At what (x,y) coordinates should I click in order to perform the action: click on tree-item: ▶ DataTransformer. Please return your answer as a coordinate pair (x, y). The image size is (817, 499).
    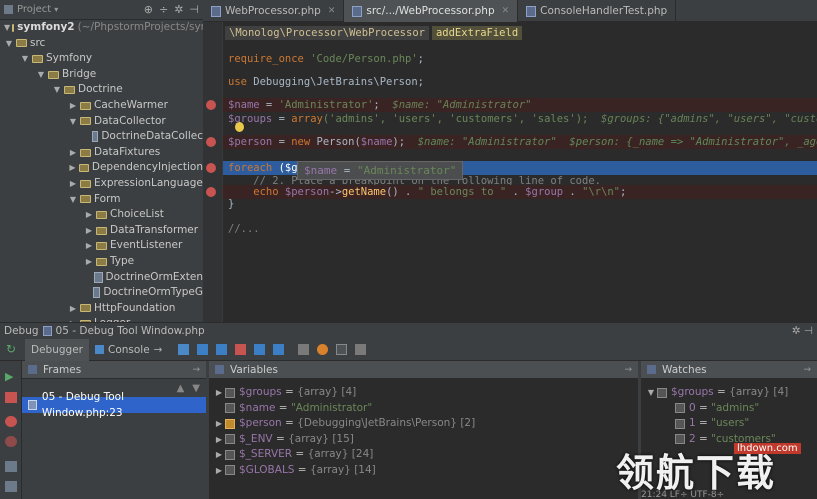
    Looking at the image, I should click on (101, 231).